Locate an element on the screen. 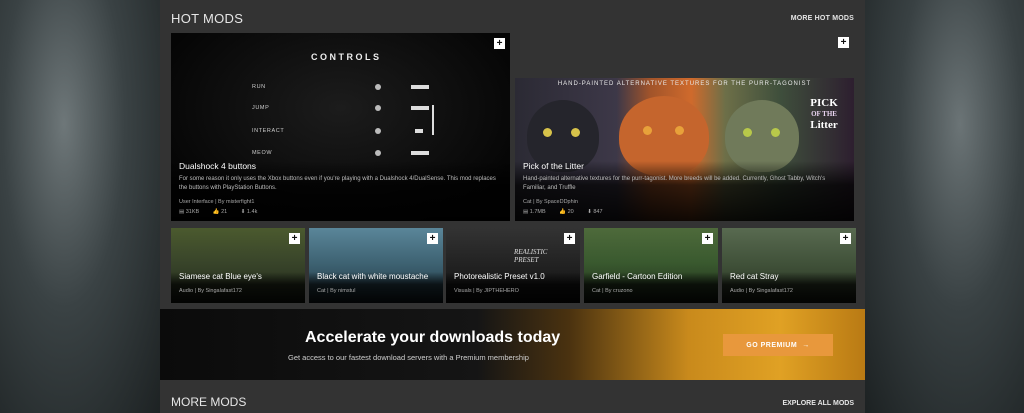 Image resolution: width=1024 pixels, height=413 pixels. mod-category: Visuals is located at coordinates (463, 291).